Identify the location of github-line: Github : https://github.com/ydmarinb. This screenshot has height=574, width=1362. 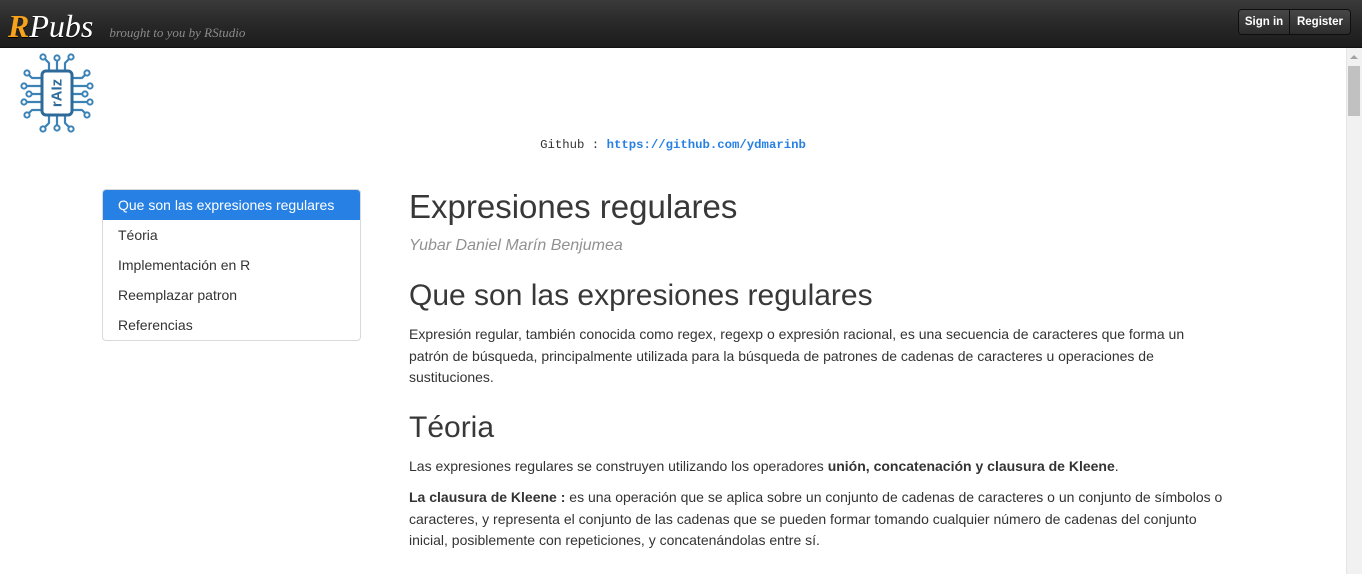
(673, 145).